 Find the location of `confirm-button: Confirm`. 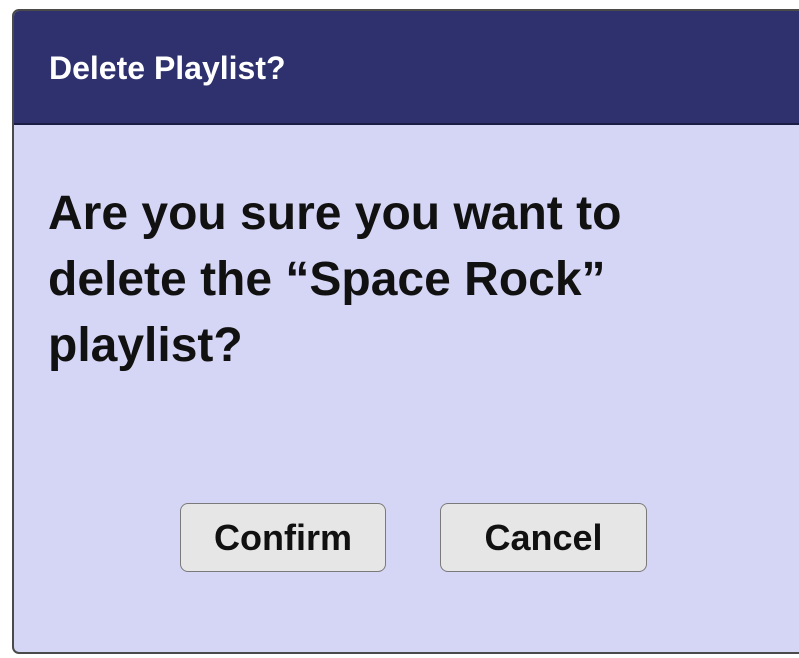

confirm-button: Confirm is located at coordinates (283, 537).